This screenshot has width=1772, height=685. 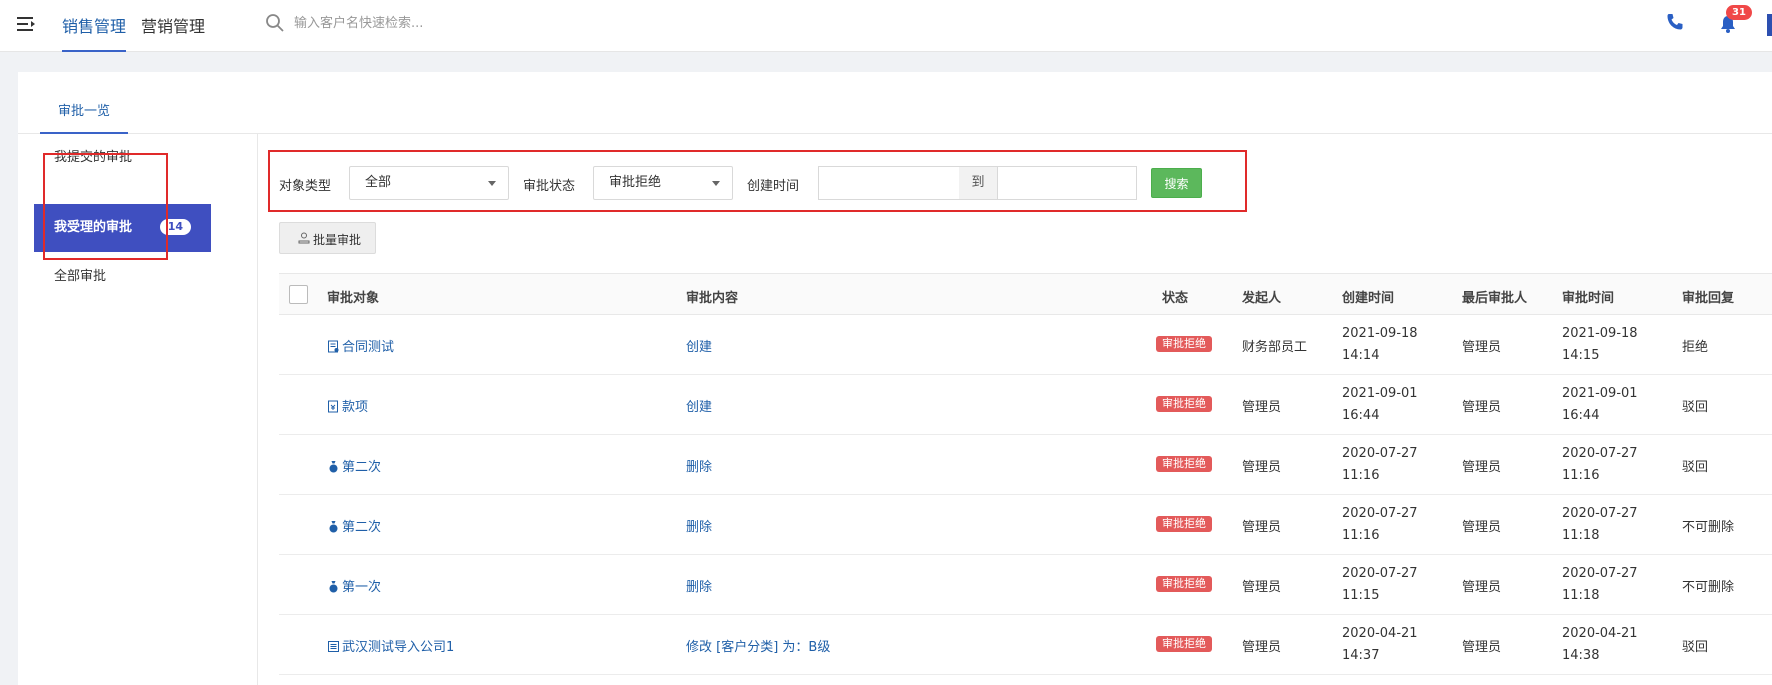 I want to click on topnav-marketing: 营销管理, so click(x=173, y=32).